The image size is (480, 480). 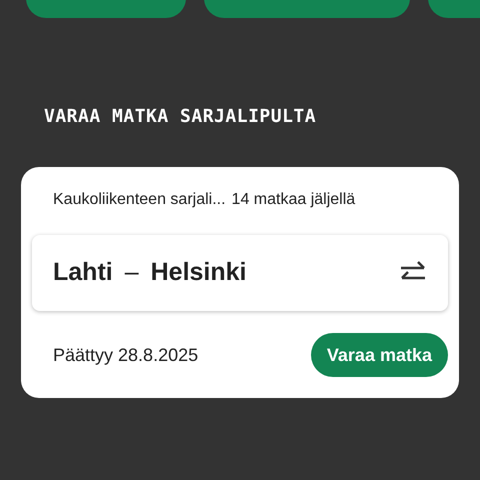 I want to click on expiry-date: Päättyy 28.8.2025, so click(x=125, y=355).